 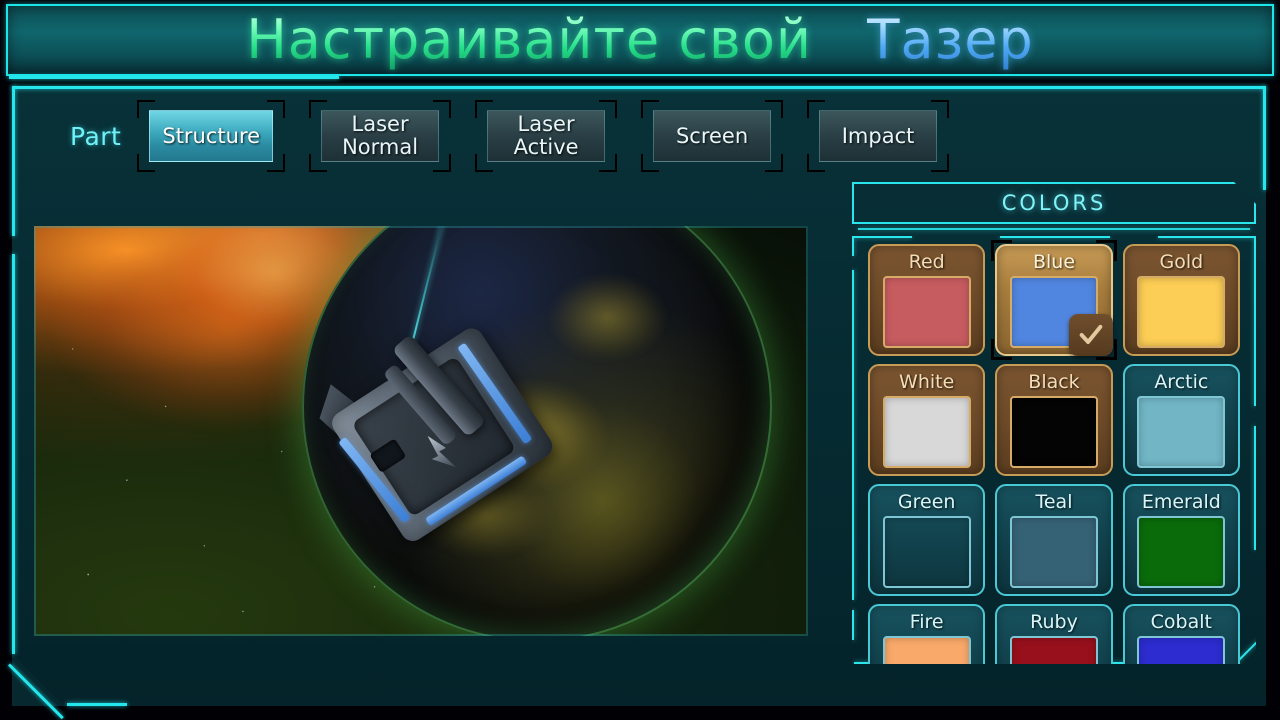 I want to click on color-swatch-blue: Blue, so click(x=1054, y=300).